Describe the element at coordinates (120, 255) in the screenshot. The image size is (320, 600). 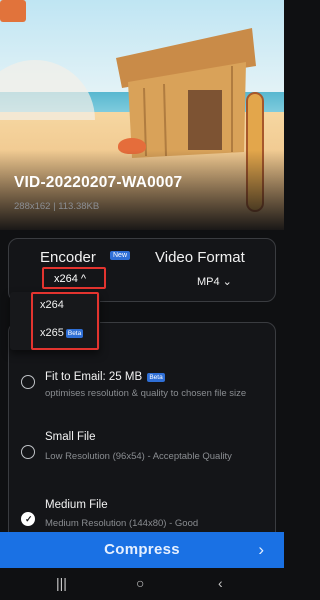
I see `new-badge: New` at that location.